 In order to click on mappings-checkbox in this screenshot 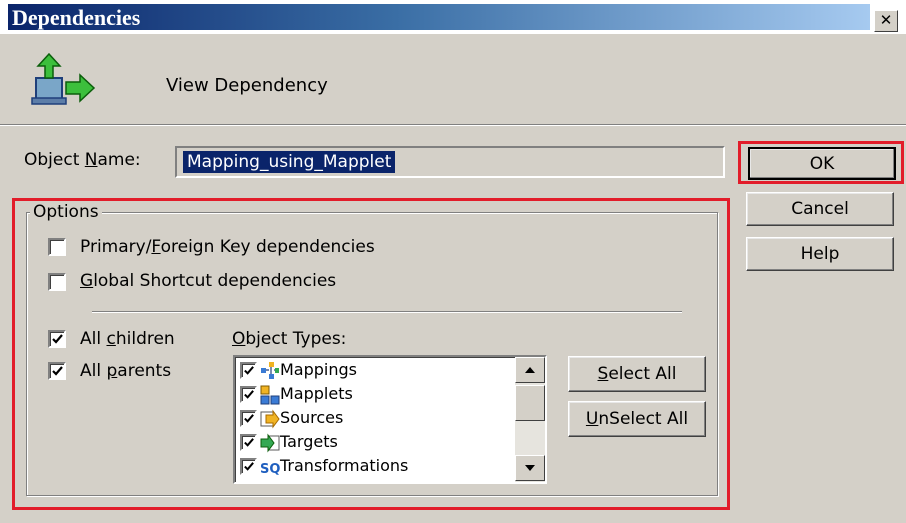, I will do `click(248, 370)`.